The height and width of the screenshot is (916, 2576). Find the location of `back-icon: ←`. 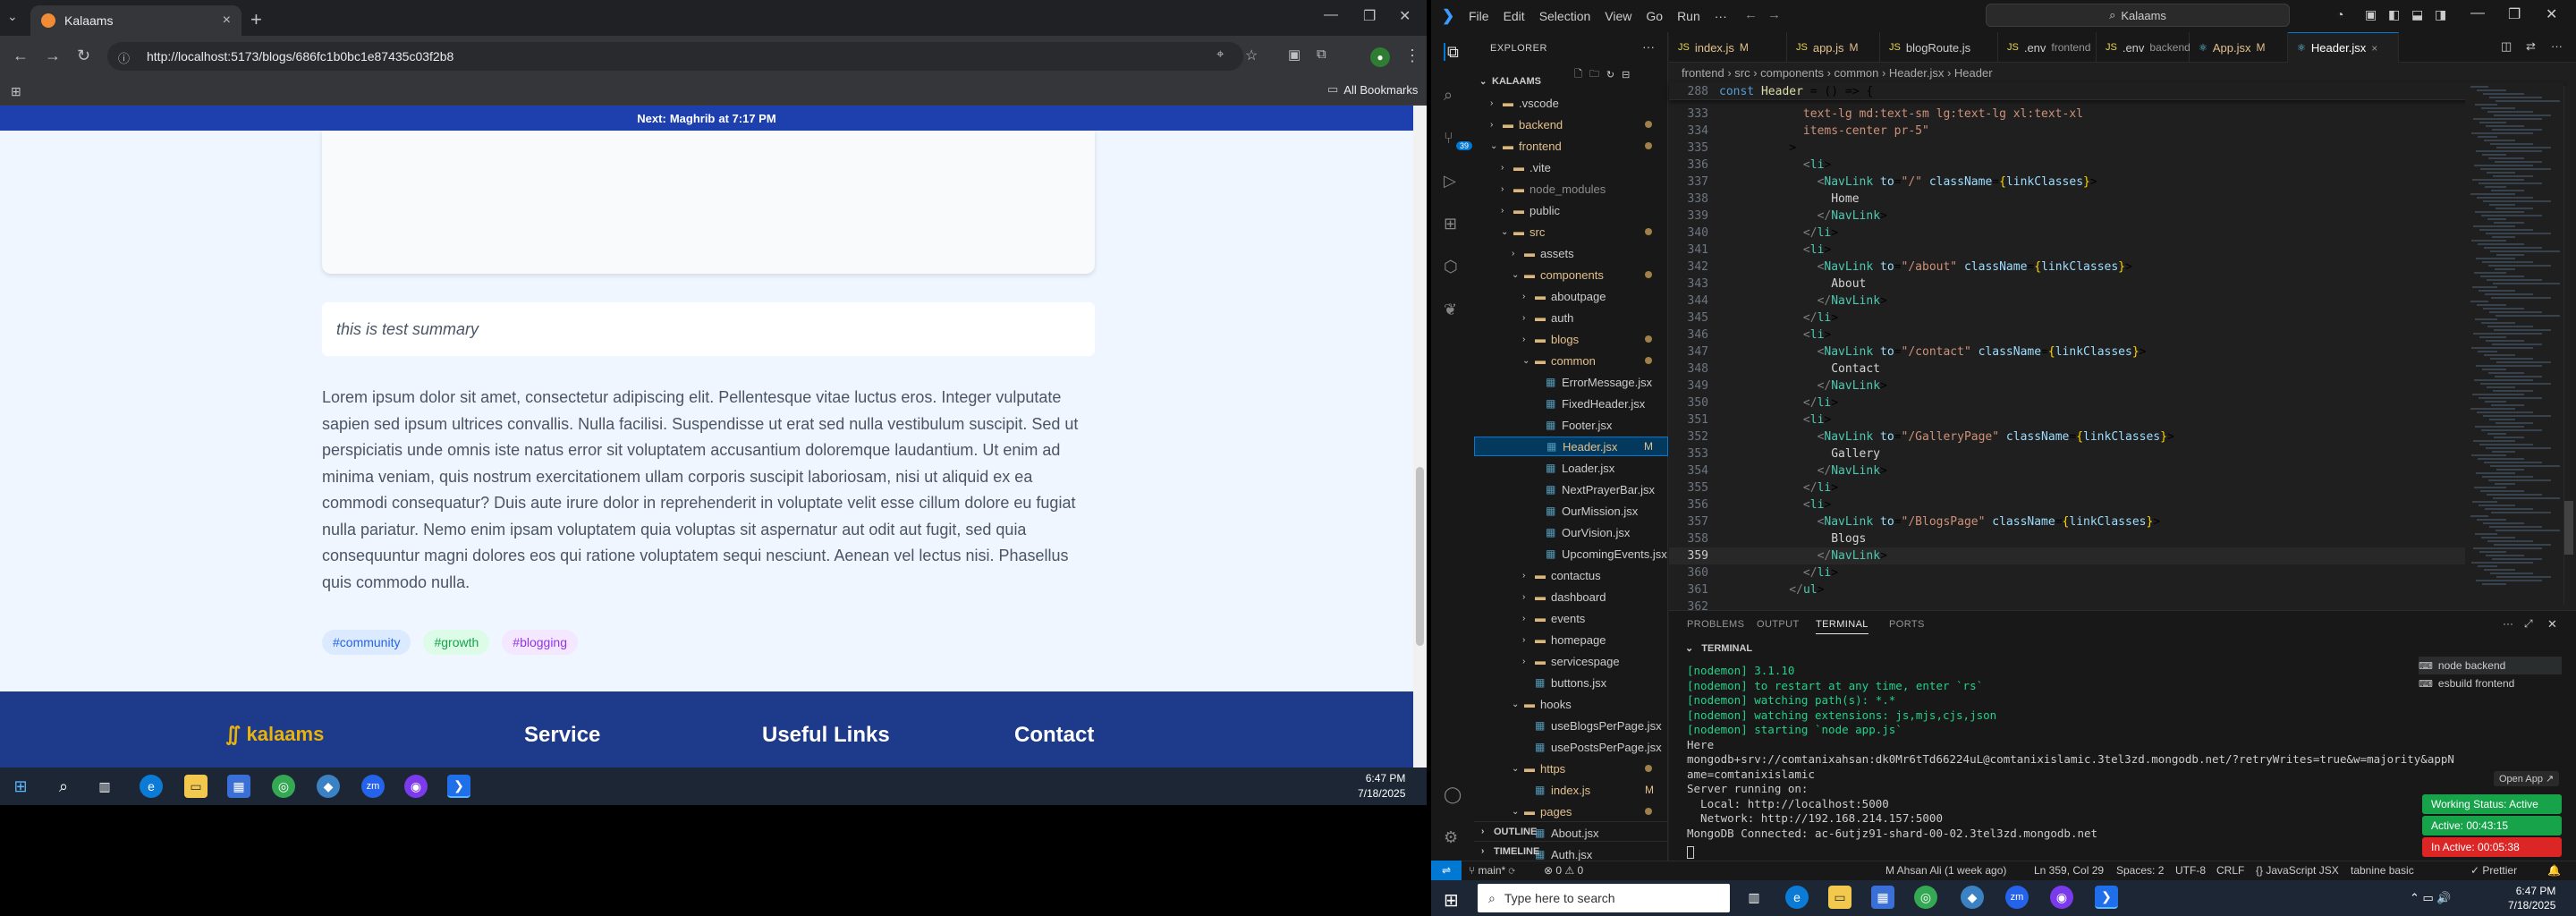

back-icon: ← is located at coordinates (21, 56).